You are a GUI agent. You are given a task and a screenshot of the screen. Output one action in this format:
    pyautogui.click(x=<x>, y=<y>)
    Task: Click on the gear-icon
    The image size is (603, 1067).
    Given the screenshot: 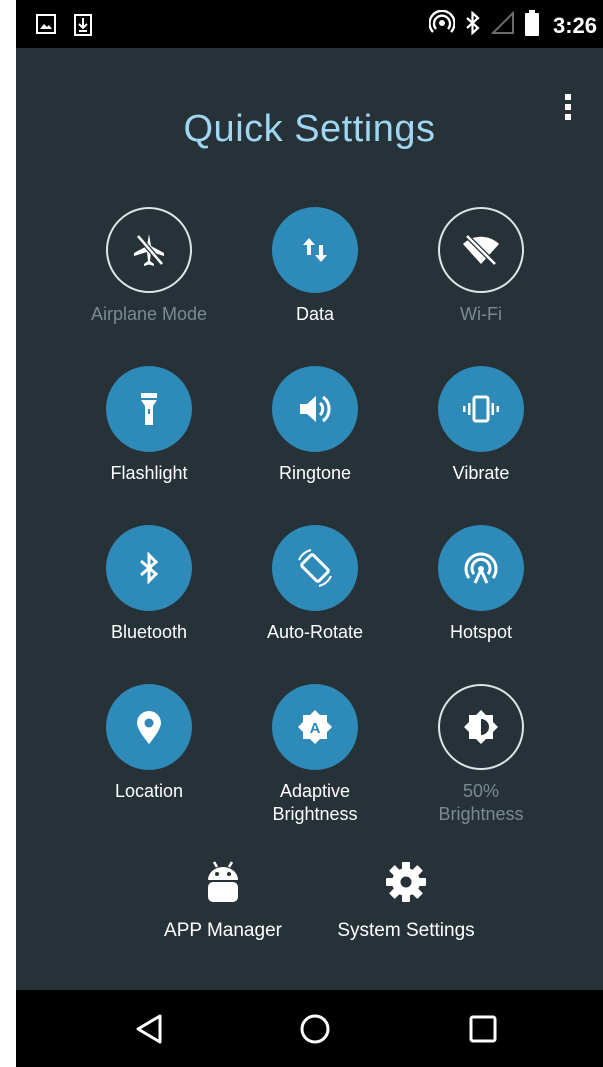 What is the action you would take?
    pyautogui.click(x=406, y=882)
    